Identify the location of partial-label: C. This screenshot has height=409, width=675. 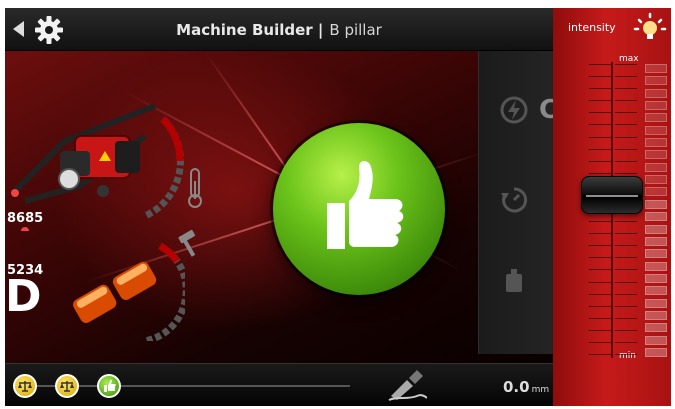
(546, 110).